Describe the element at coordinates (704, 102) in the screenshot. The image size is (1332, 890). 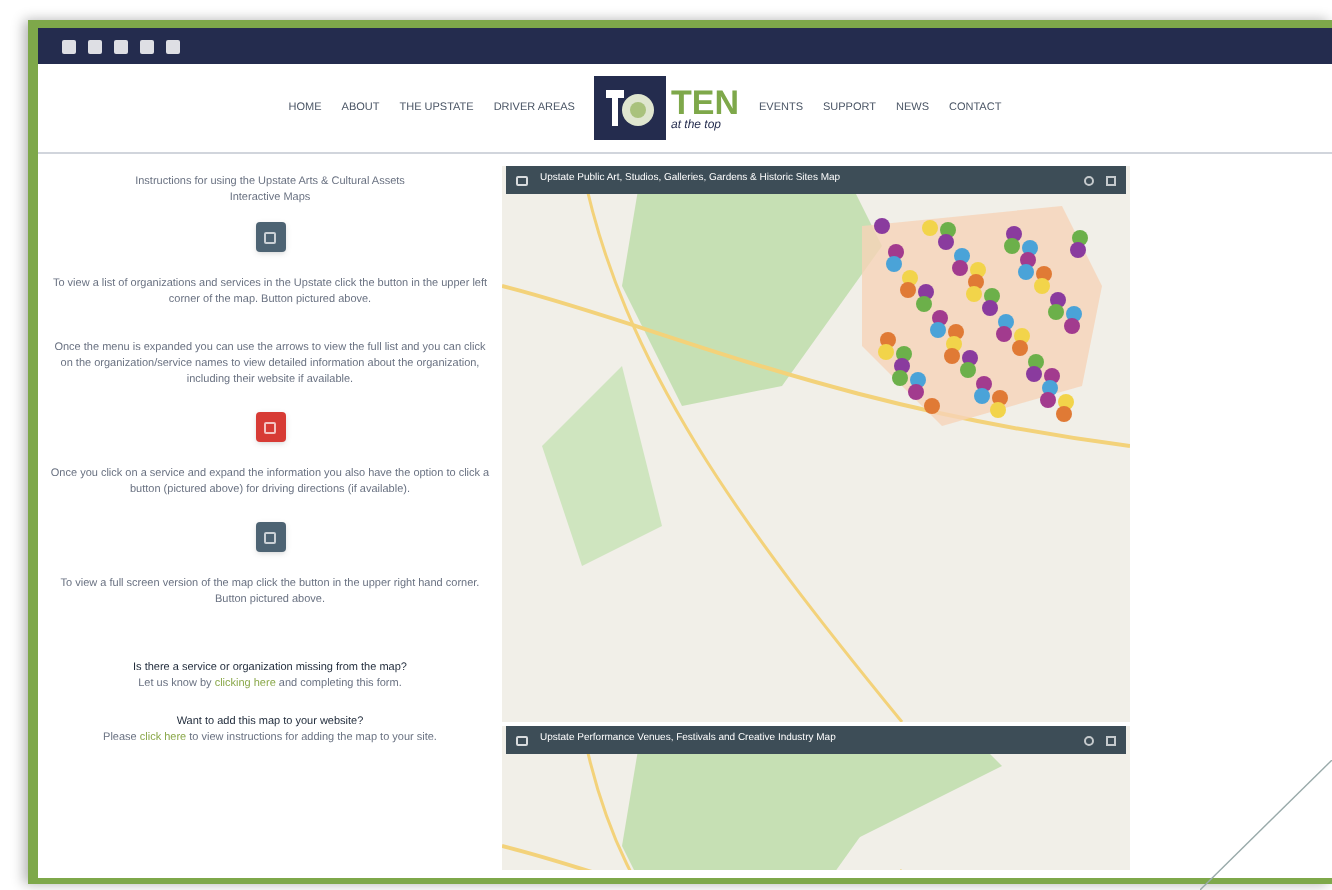
I see `logo-text: TEN` at that location.